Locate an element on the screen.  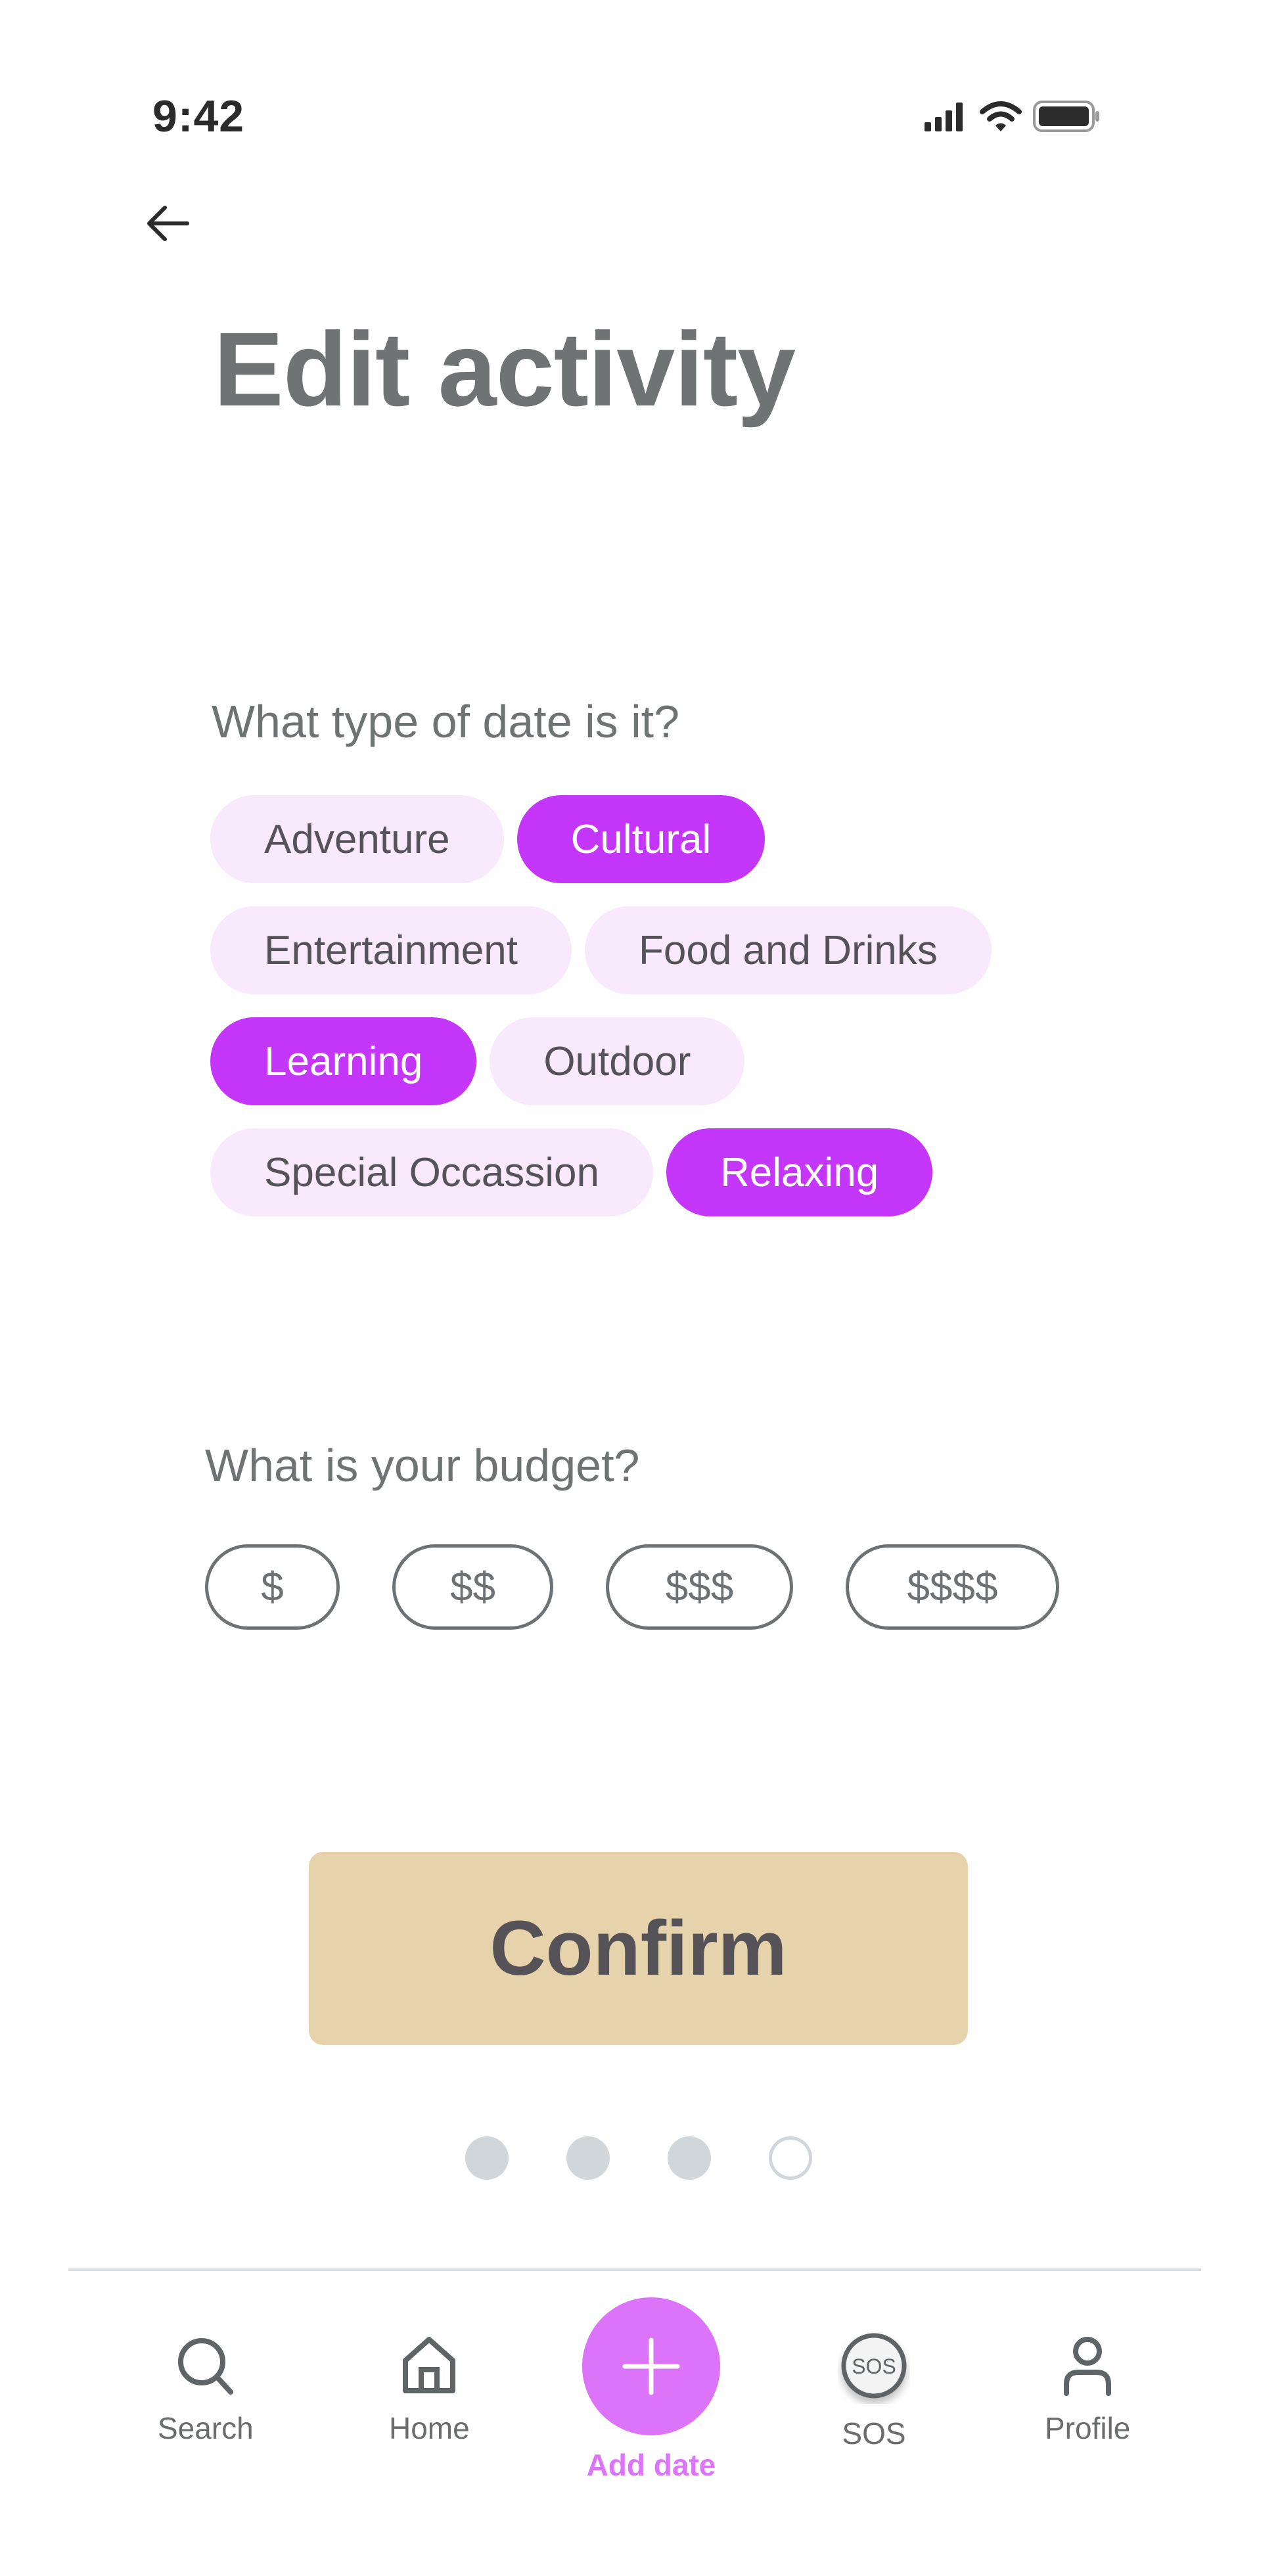
home-icon is located at coordinates (429, 2365).